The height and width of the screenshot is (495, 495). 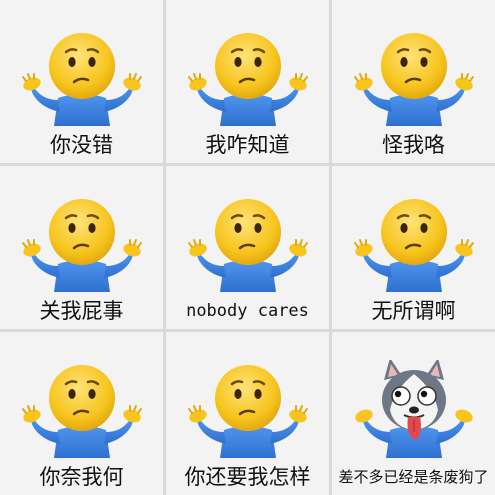 I want to click on meme-caption: 你奈我何, so click(x=81, y=477).